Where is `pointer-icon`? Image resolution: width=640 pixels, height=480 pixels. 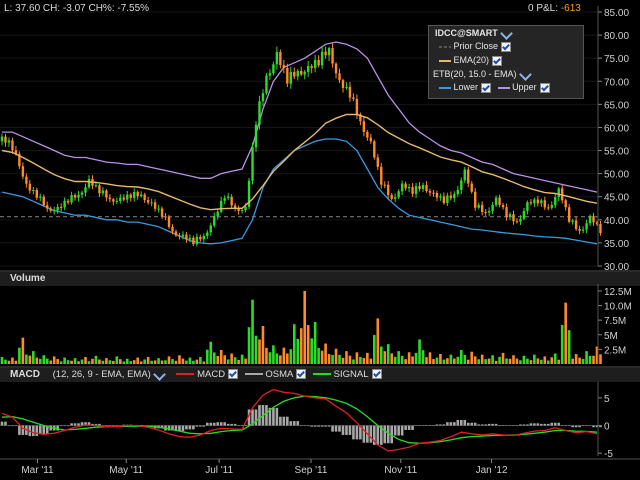 pointer-icon is located at coordinates (159, 374).